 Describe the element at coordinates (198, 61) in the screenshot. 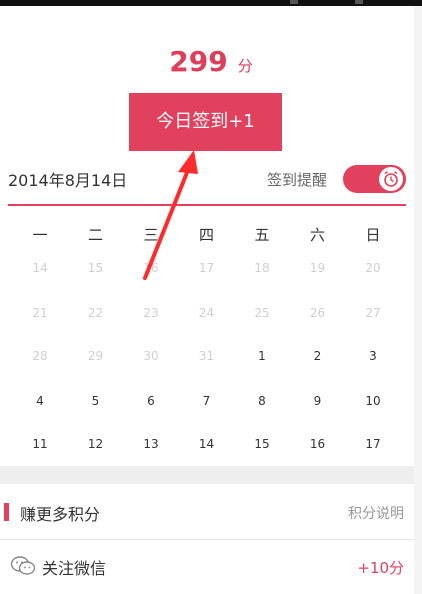

I see `points-value: 299` at that location.